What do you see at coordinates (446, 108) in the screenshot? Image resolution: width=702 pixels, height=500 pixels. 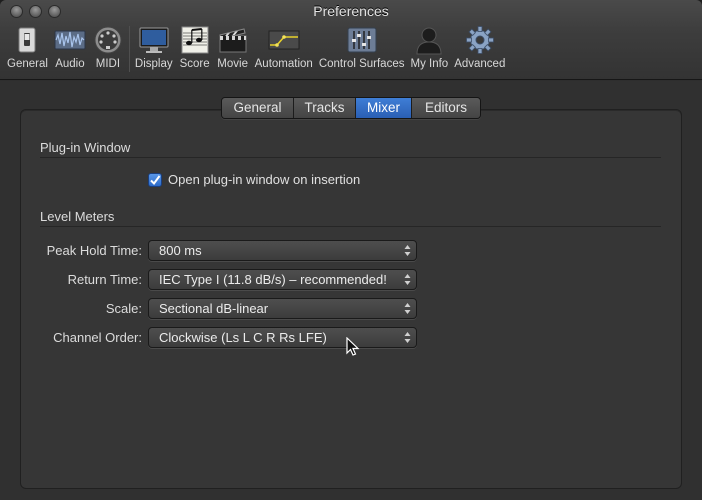 I see `tab-editors: Editors` at bounding box center [446, 108].